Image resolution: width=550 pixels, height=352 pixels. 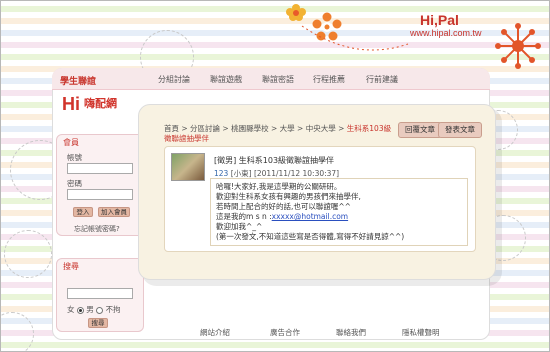 What do you see at coordinates (226, 79) in the screenshot?
I see `nav-item-games: 聯誼遊戲` at bounding box center [226, 79].